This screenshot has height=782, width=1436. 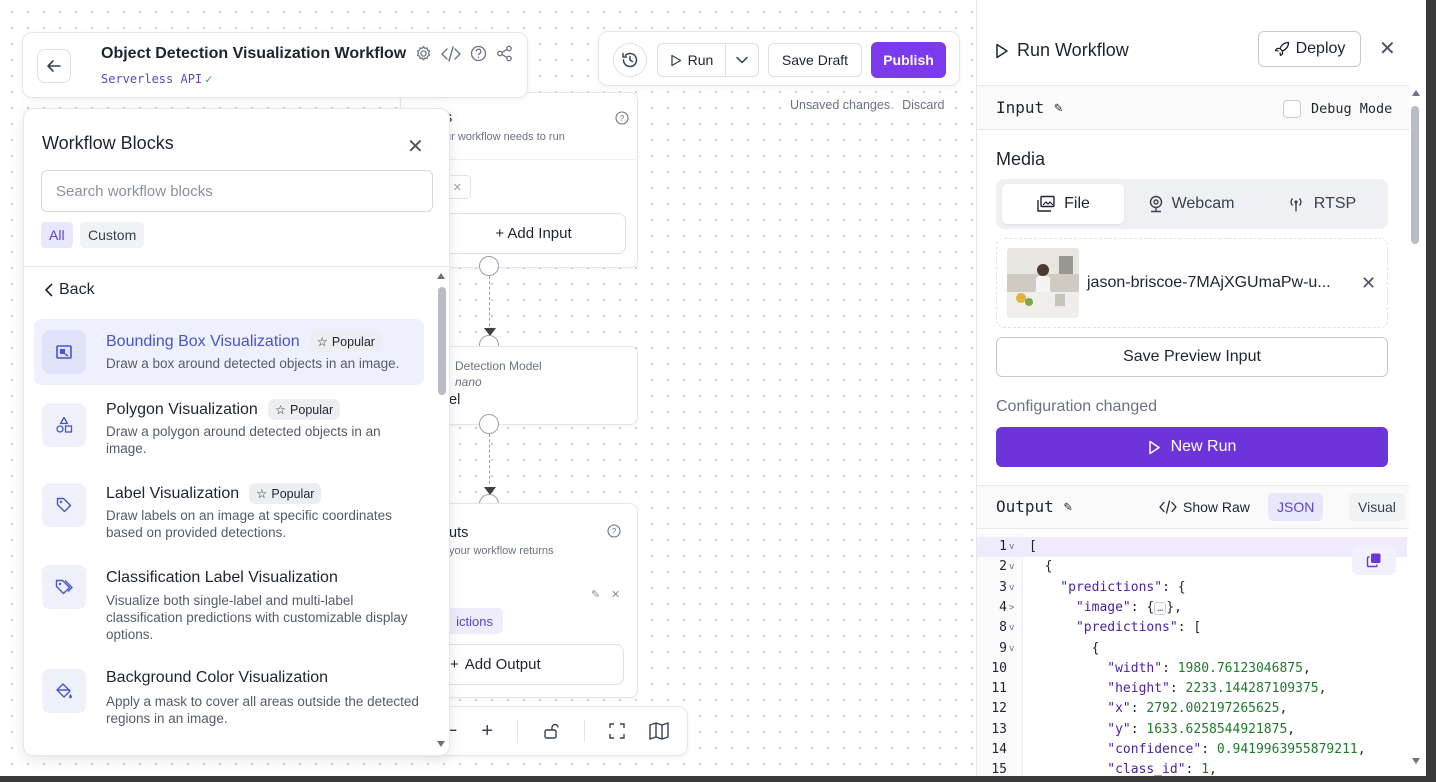 I want to click on selected-file: jason-briscoe-7MAjXGUmaPw-u... ✕, so click(x=1192, y=283).